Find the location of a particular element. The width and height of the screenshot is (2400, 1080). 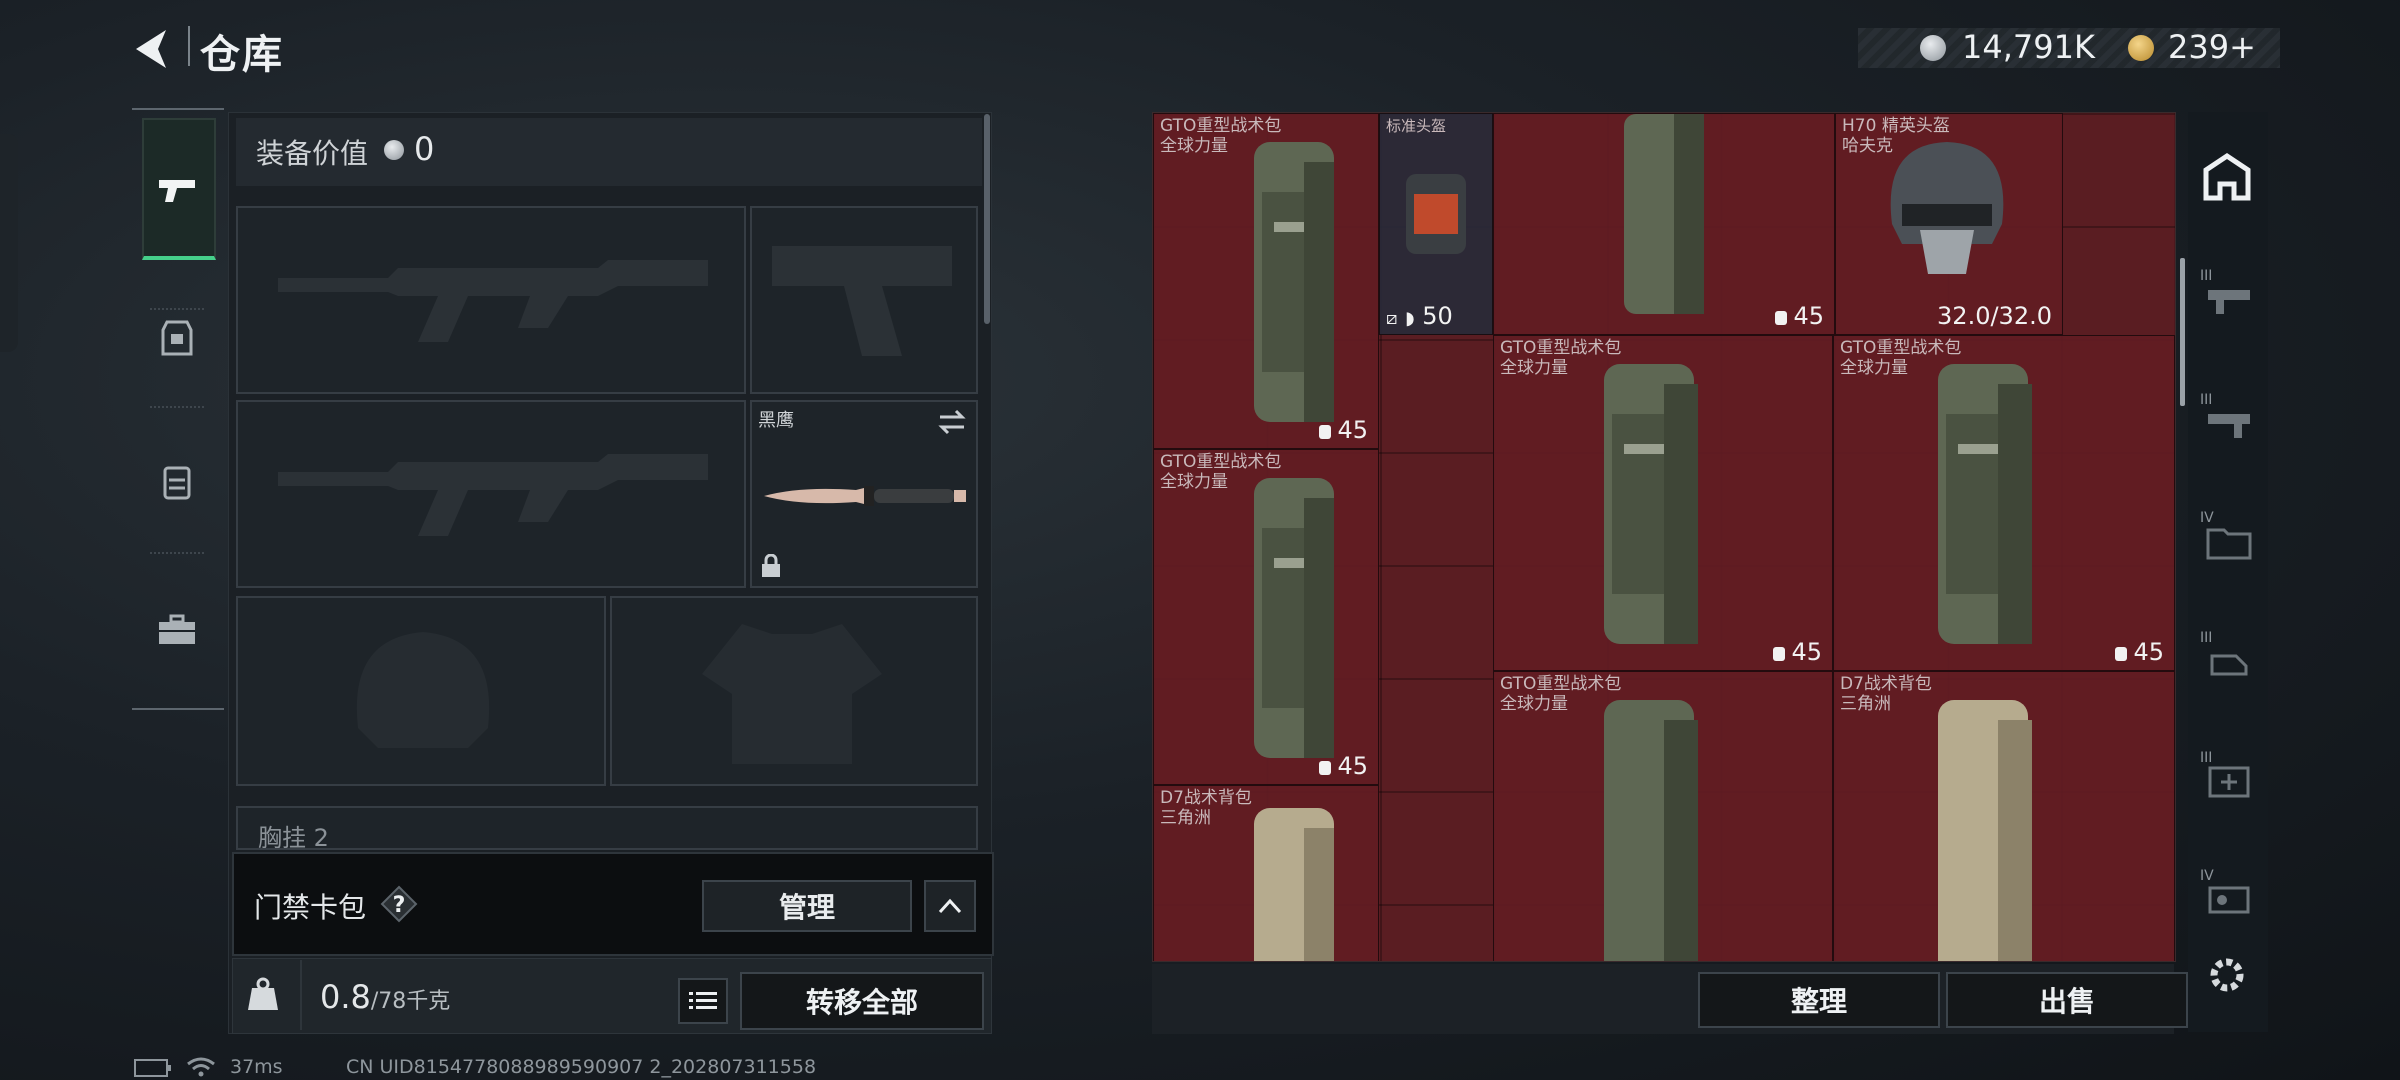

folder-filter-icon is located at coordinates (2229, 544).